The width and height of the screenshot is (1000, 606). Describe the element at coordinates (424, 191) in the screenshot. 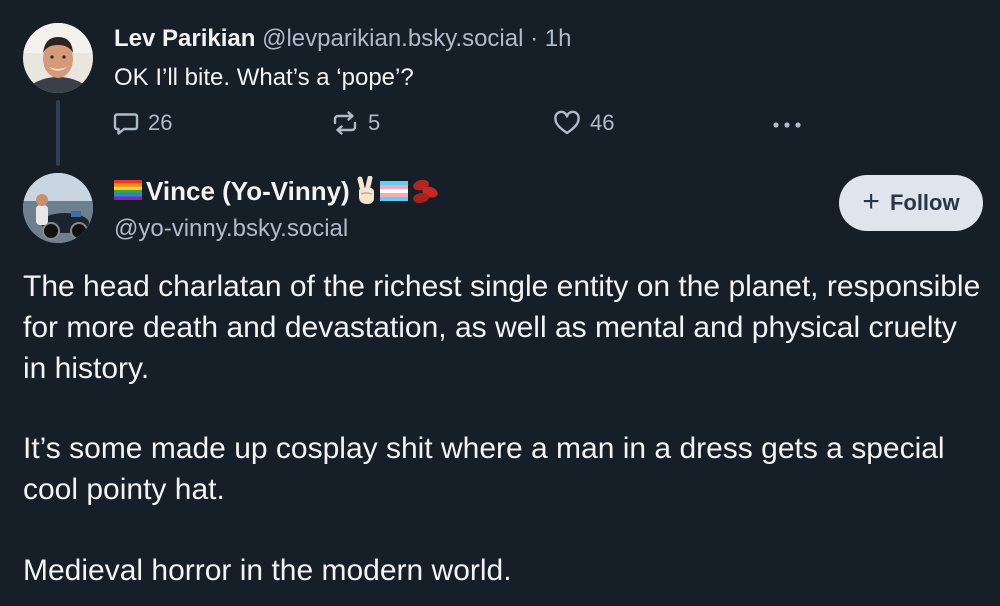

I see `beans-icon` at that location.